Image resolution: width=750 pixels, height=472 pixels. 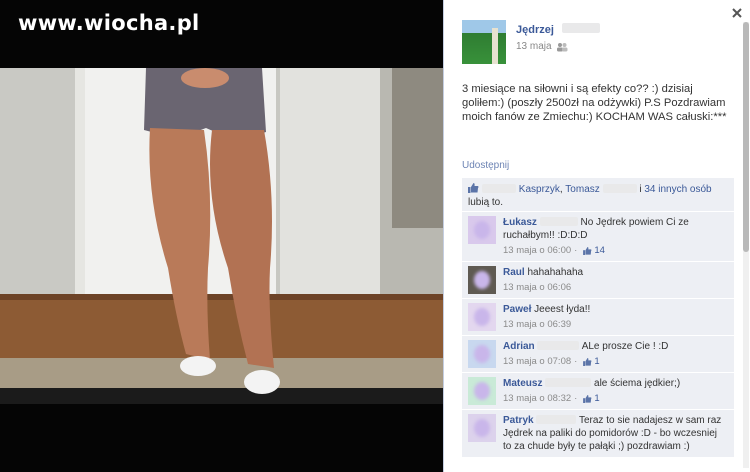 What do you see at coordinates (640, 189) in the screenshot?
I see `likes-connector: i` at bounding box center [640, 189].